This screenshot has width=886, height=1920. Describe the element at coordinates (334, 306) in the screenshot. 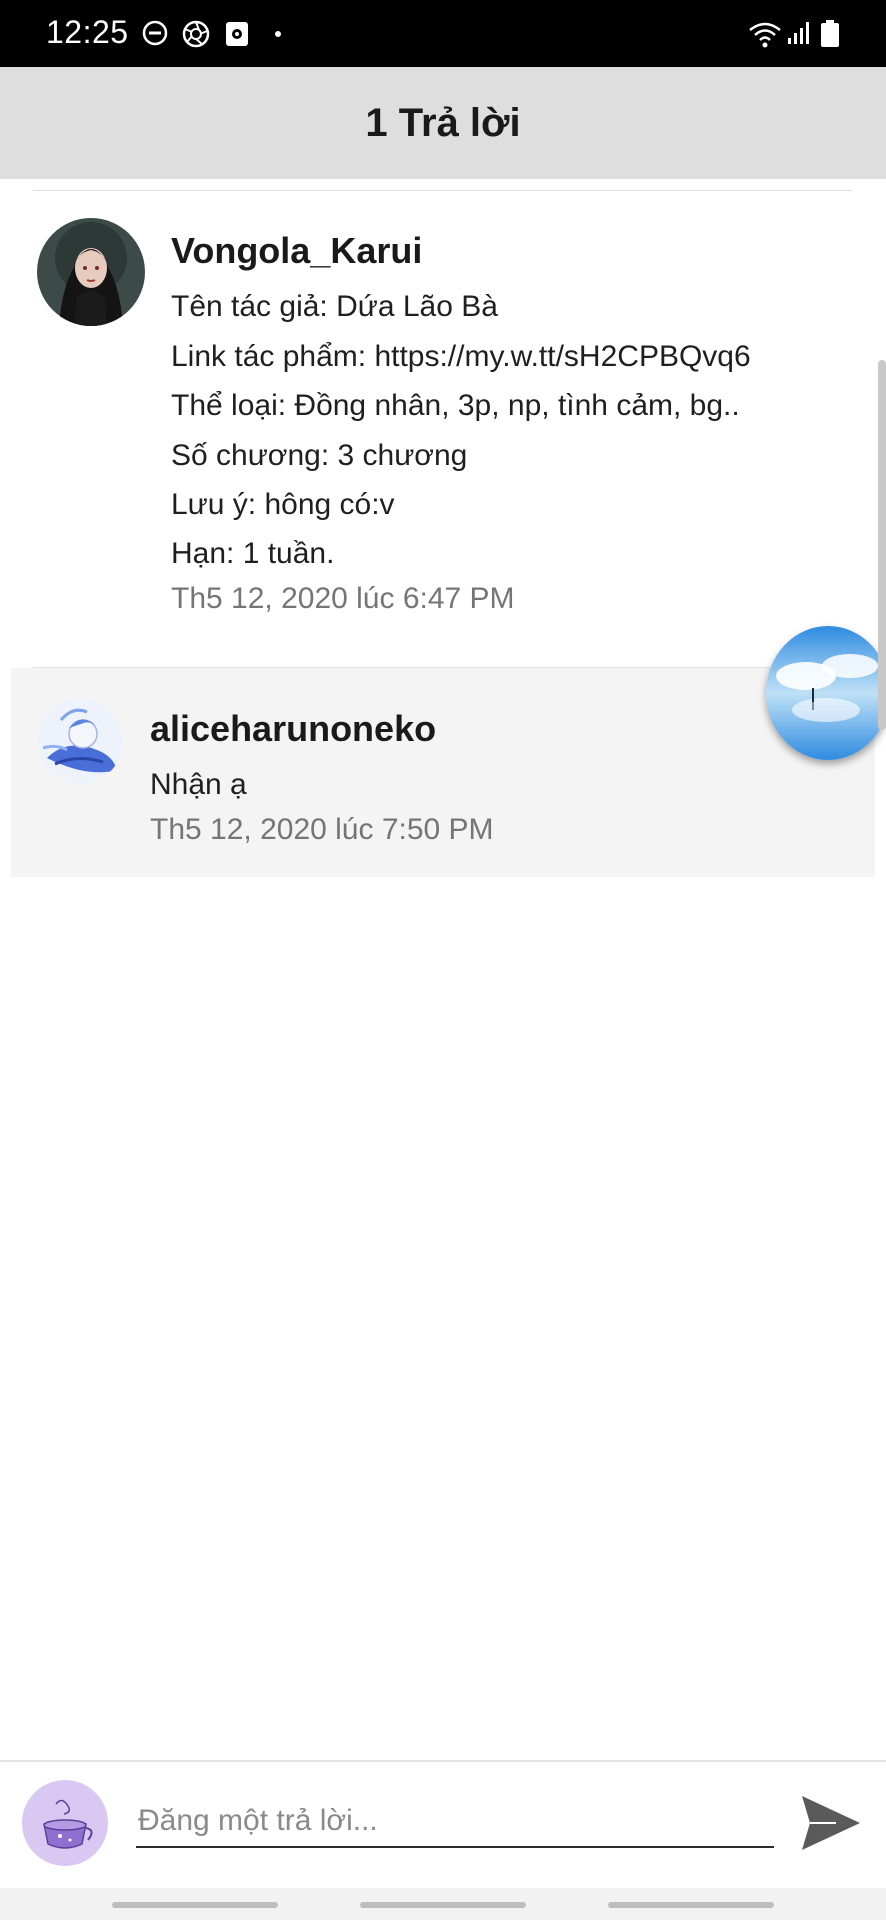

I see `comment-text-line: Tên tác giả: Dứa Lão Bà` at that location.